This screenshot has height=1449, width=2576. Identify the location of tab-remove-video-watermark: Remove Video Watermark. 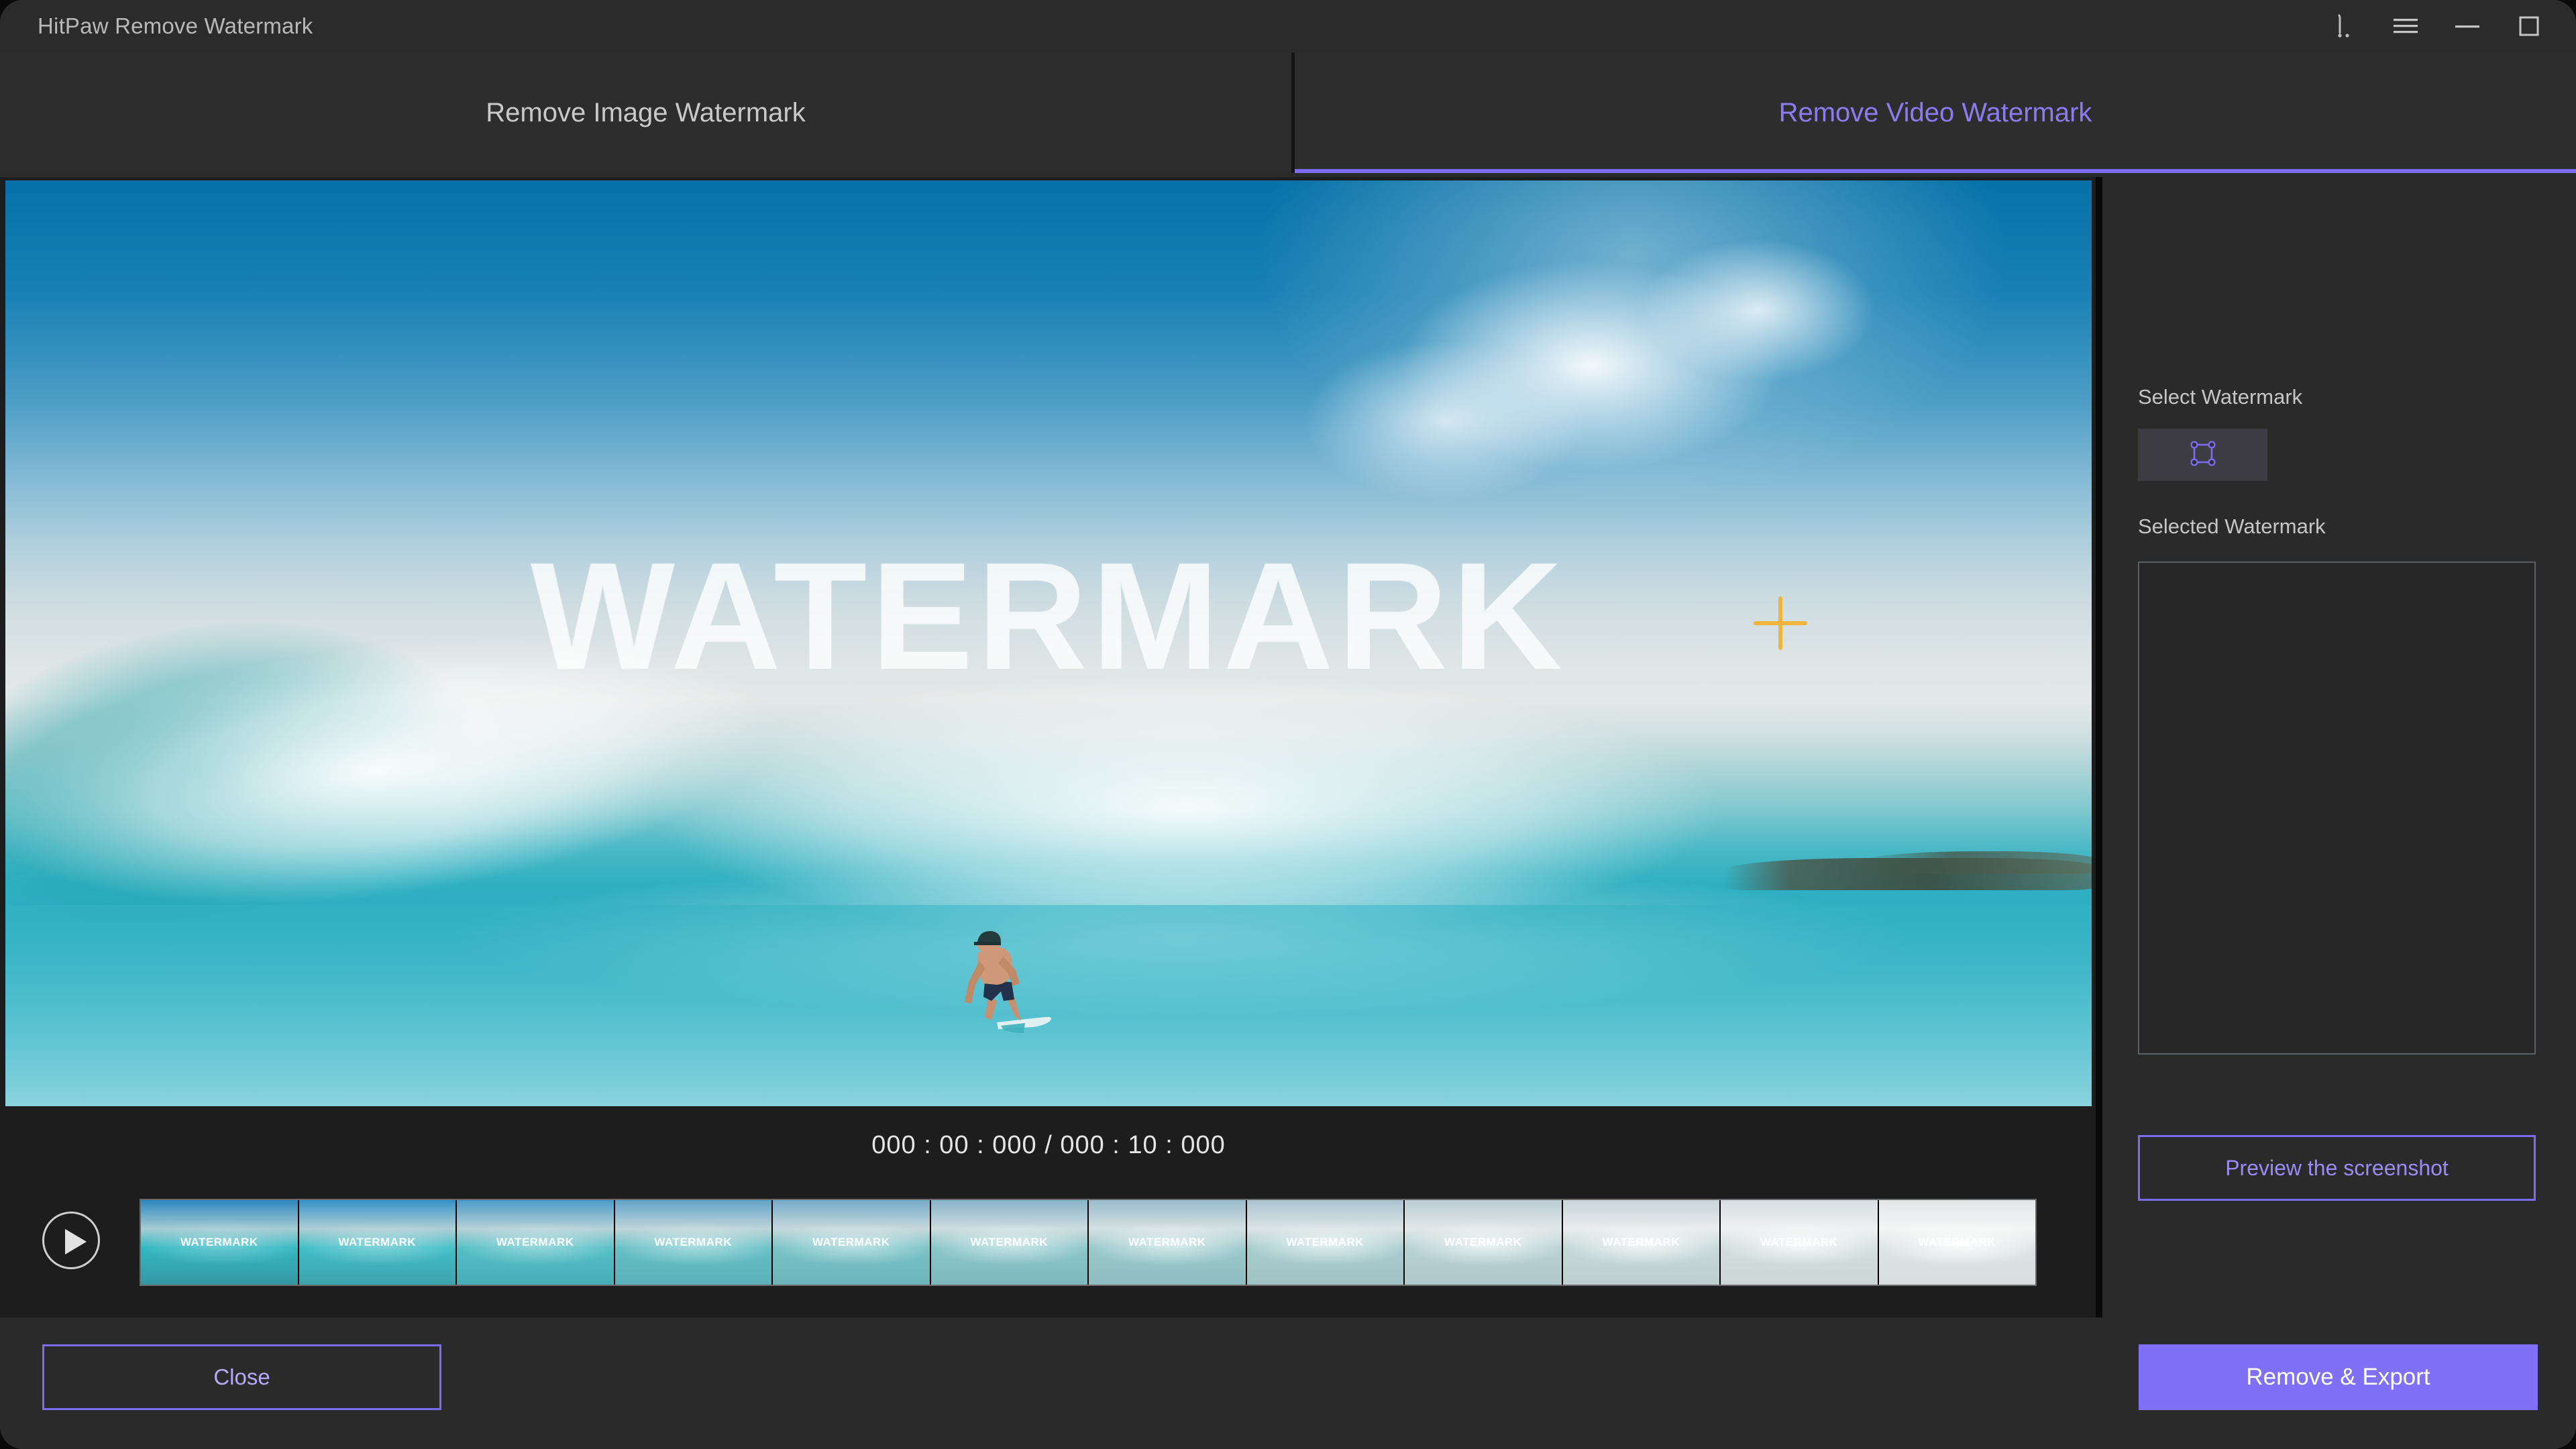
(1935, 112).